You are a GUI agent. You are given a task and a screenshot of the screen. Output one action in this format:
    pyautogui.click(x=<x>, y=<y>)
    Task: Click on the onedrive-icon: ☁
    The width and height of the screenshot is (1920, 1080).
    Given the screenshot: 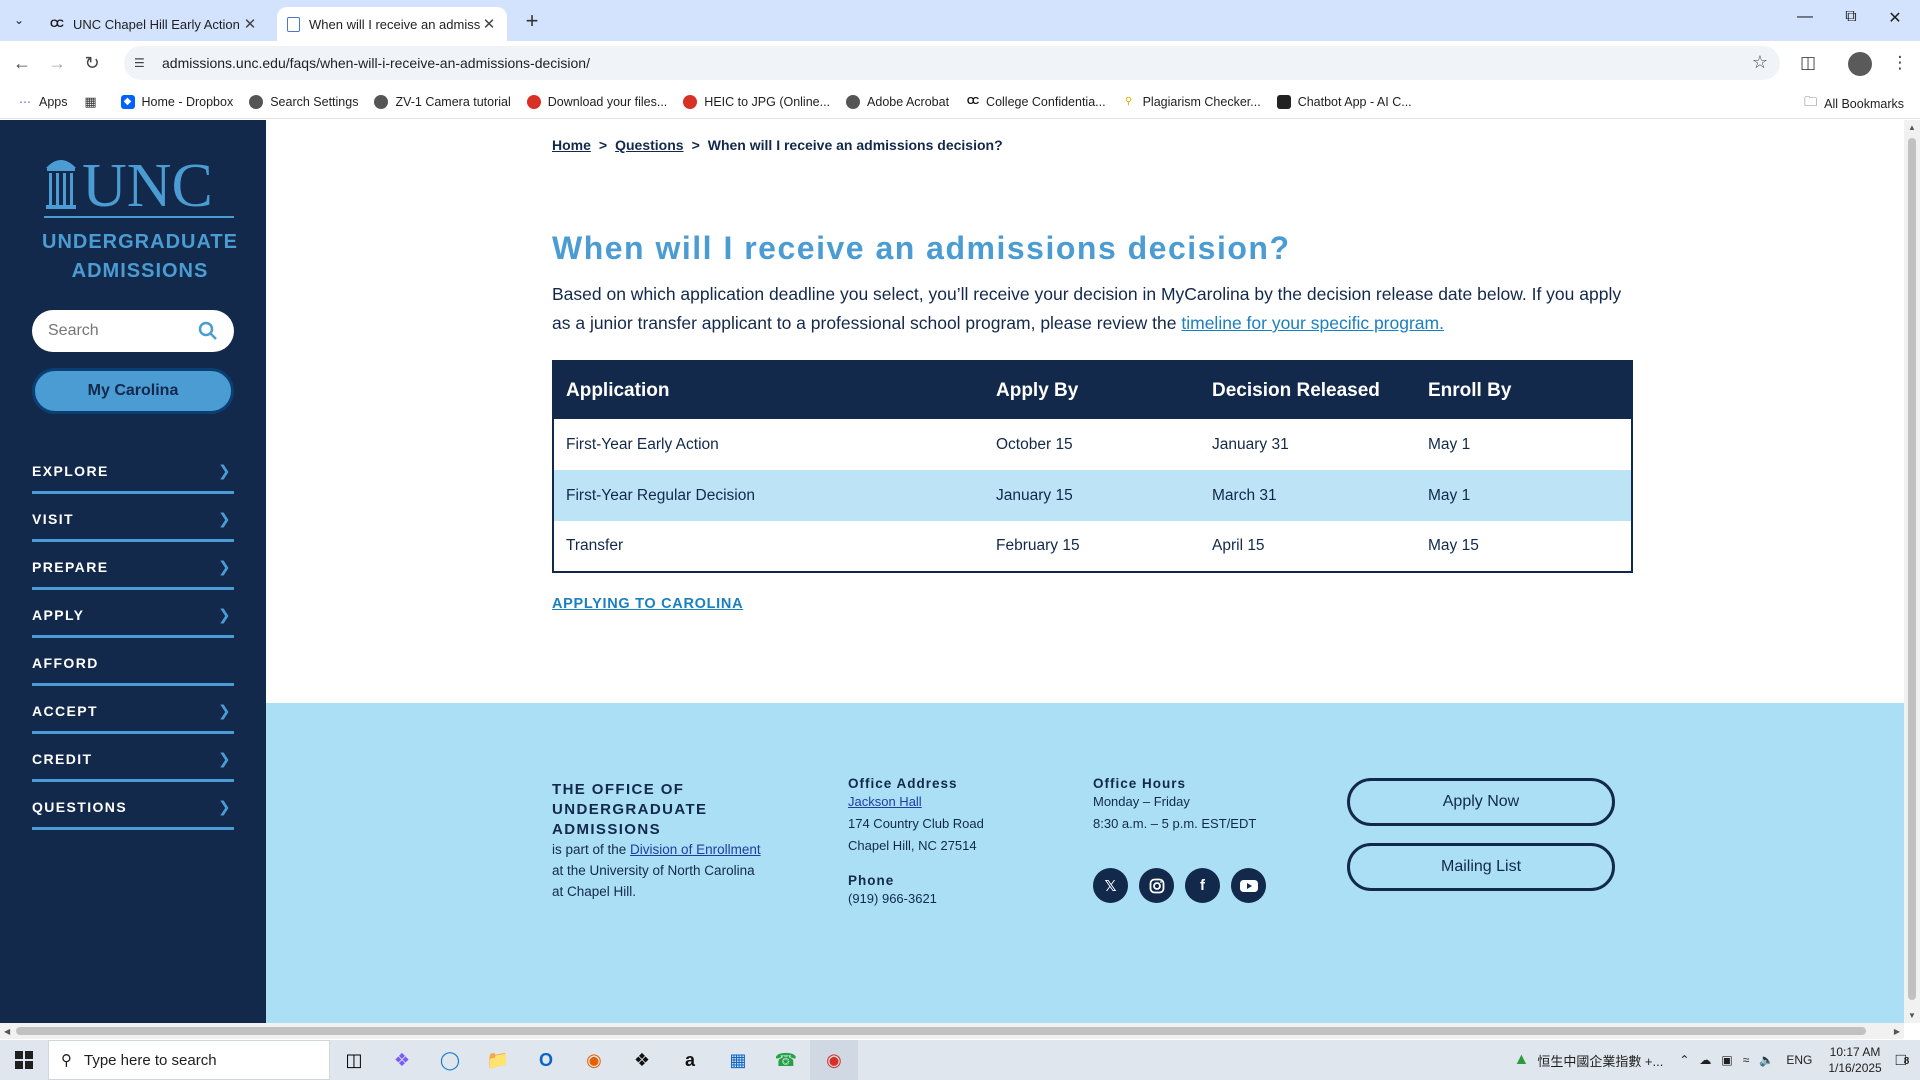 What is the action you would take?
    pyautogui.click(x=1705, y=1060)
    